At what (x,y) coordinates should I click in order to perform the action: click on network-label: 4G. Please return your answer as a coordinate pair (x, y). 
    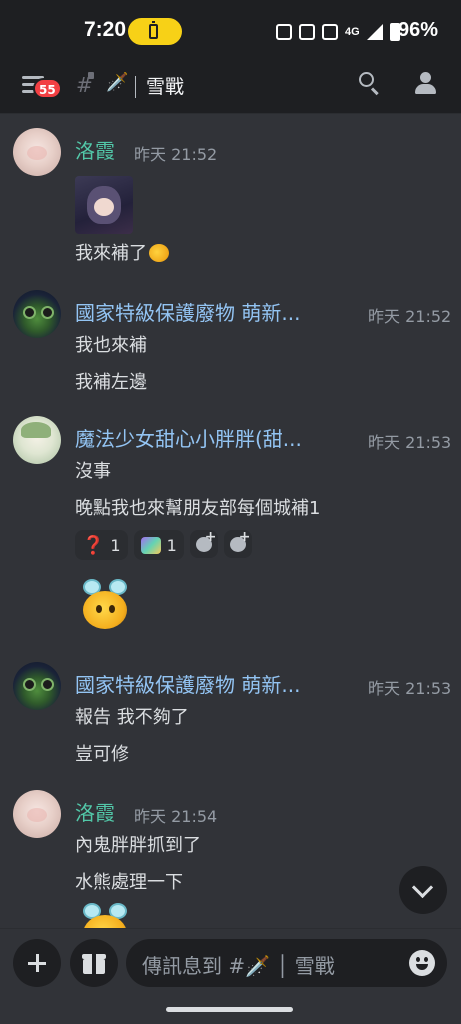
    Looking at the image, I should click on (352, 32).